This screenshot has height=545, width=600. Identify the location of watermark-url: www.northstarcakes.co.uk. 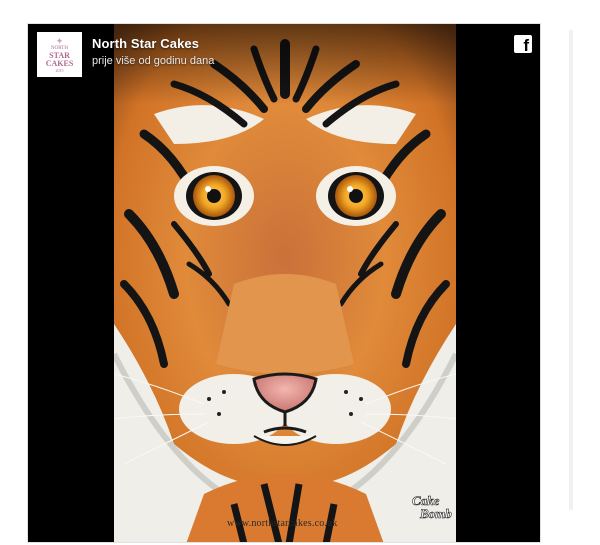
(282, 523).